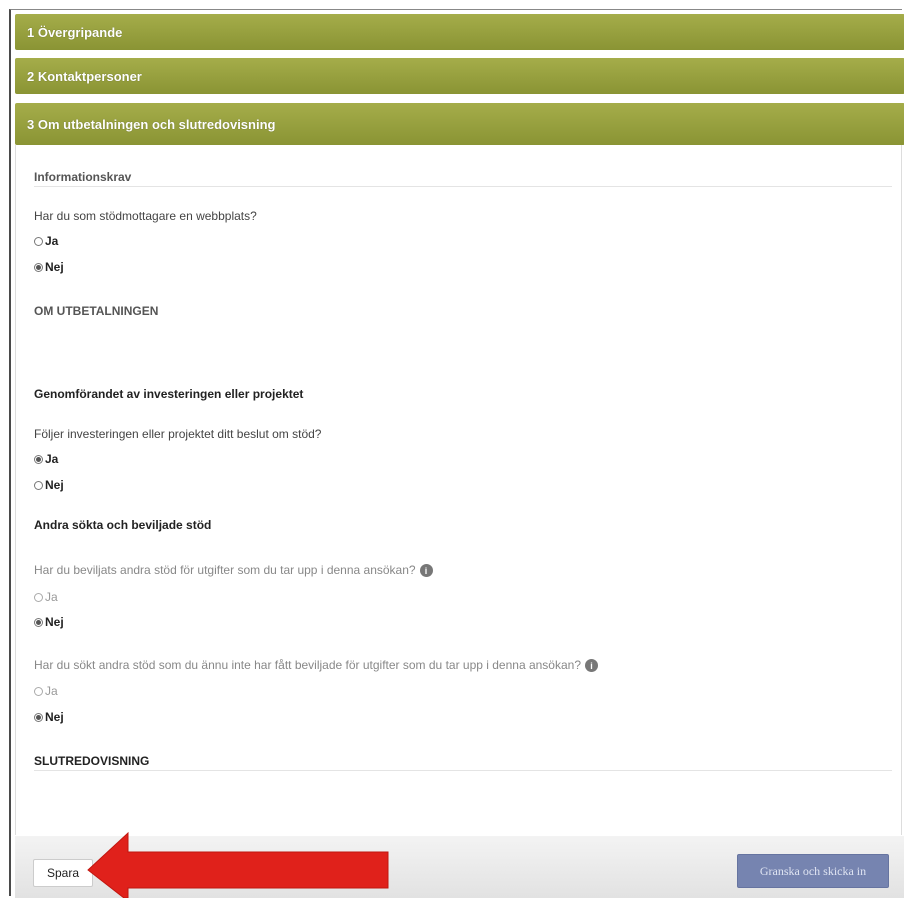 The height and width of the screenshot is (898, 904). I want to click on red-arrow-annotation, so click(238, 864).